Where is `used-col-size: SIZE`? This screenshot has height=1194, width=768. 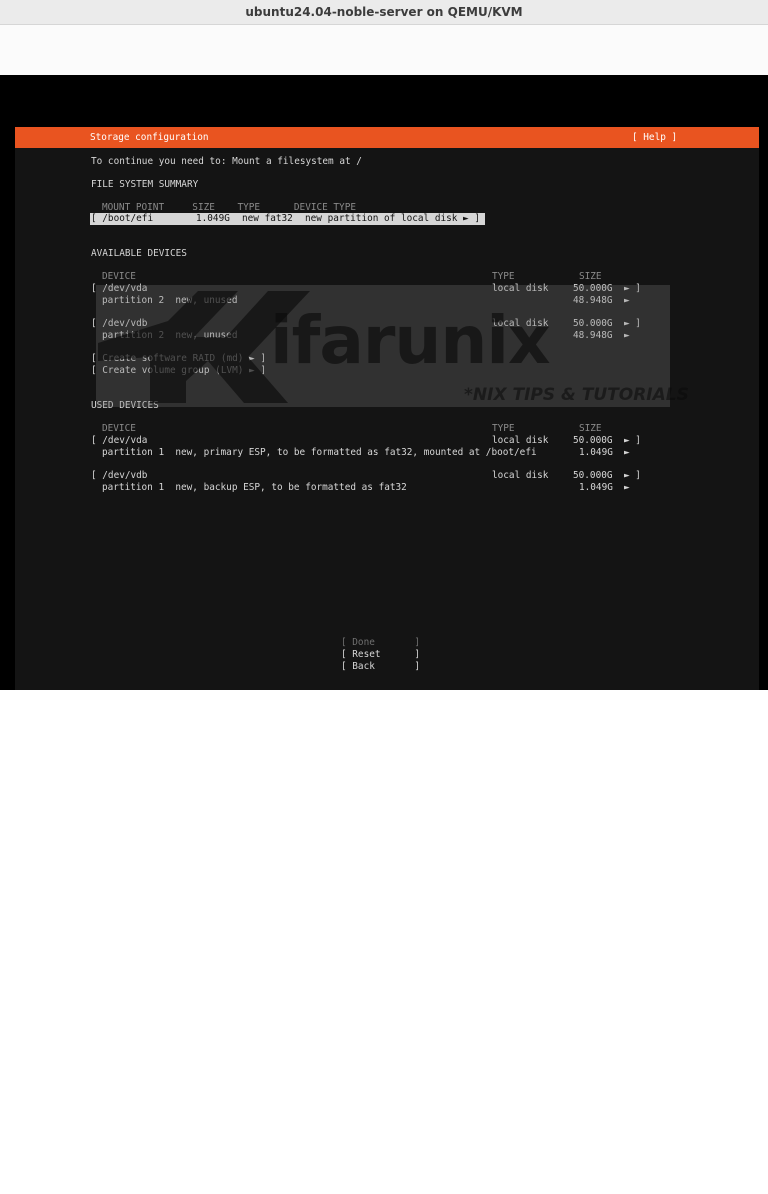 used-col-size: SIZE is located at coordinates (590, 428).